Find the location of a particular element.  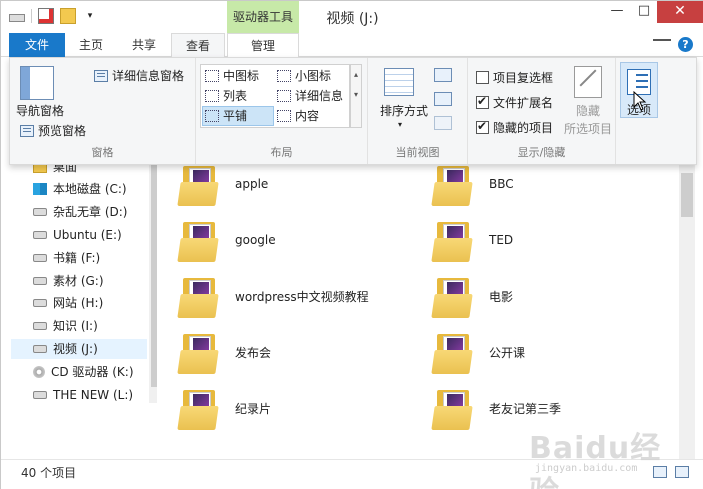

sort-by-dropdown-icon: ▾ is located at coordinates (400, 124).